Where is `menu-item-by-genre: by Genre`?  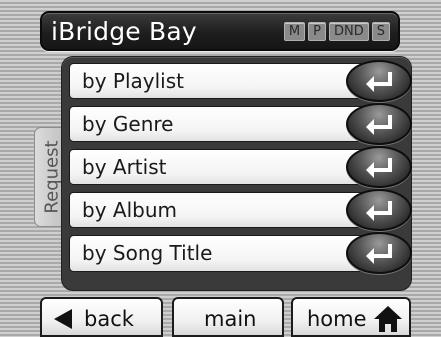
menu-item-by-genre: by Genre is located at coordinates (240, 124).